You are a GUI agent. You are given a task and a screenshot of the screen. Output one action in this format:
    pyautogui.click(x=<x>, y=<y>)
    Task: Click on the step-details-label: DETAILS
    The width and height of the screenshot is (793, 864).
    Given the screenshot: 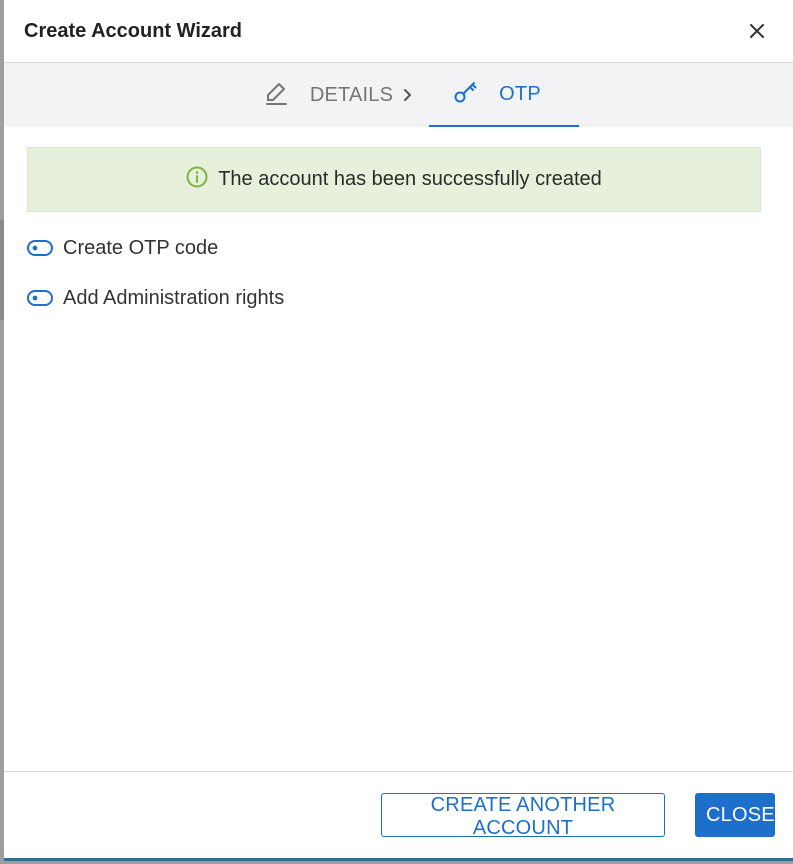 What is the action you would take?
    pyautogui.click(x=351, y=94)
    